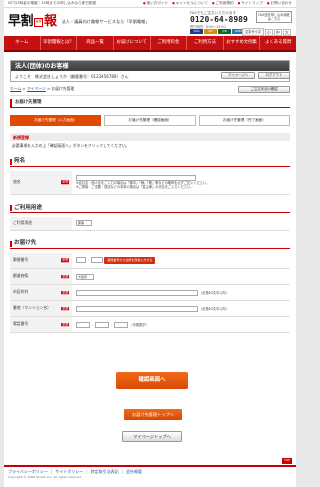 This screenshot has width=320, height=487. I want to click on address-line-hint: （全角50文字以内）, so click(214, 308).